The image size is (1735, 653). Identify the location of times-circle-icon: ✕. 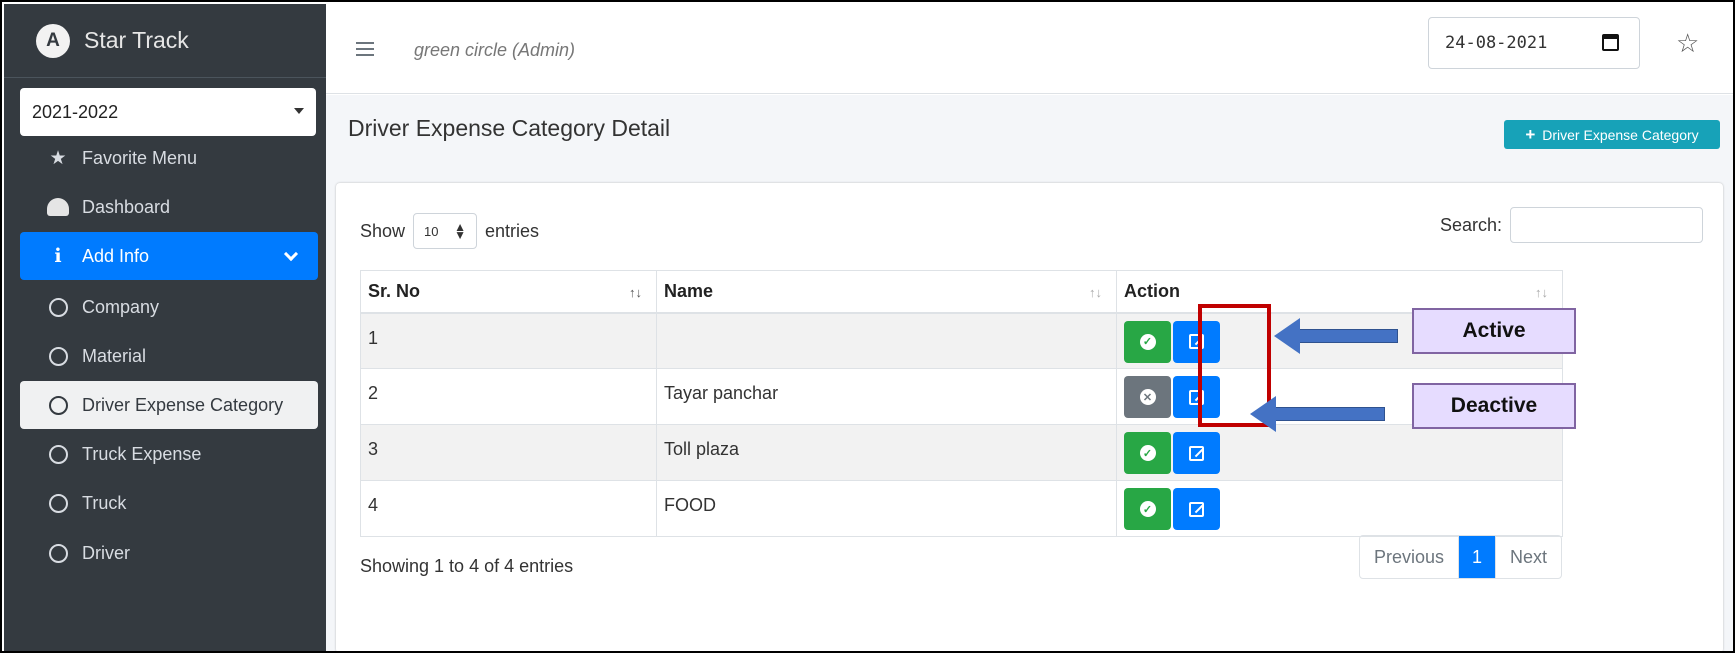
(1147, 397).